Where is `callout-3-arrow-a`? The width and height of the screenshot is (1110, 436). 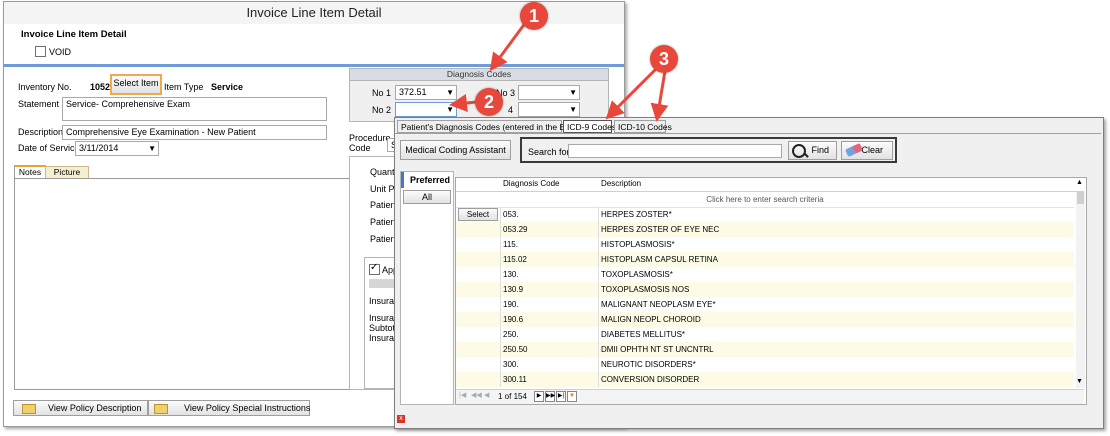
callout-3-arrow-a is located at coordinates (632, 93).